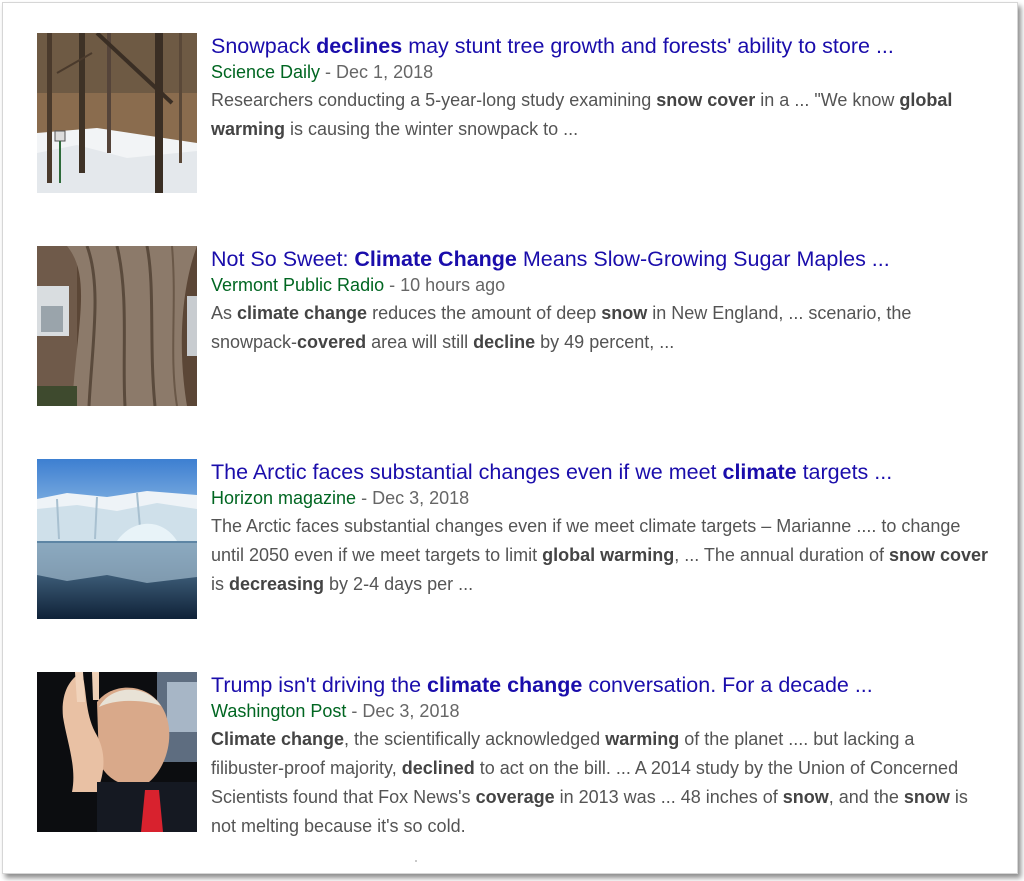 This screenshot has width=1024, height=881. What do you see at coordinates (435, 259) in the screenshot?
I see `highlighted-term: Climate Change` at bounding box center [435, 259].